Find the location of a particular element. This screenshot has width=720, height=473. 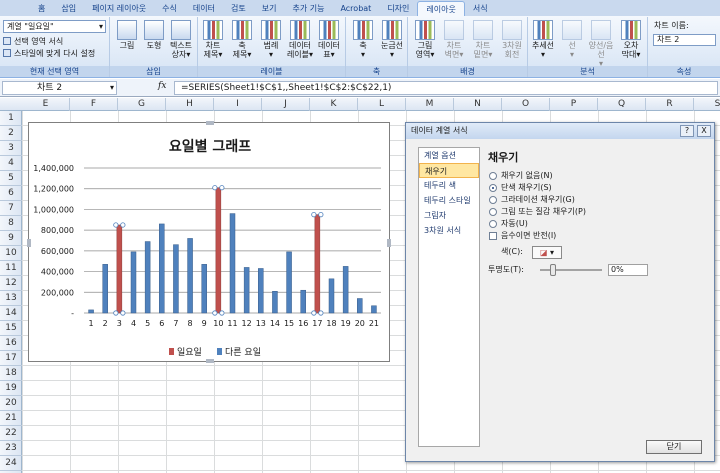

legend-button: 범례 ▾ is located at coordinates (271, 39).